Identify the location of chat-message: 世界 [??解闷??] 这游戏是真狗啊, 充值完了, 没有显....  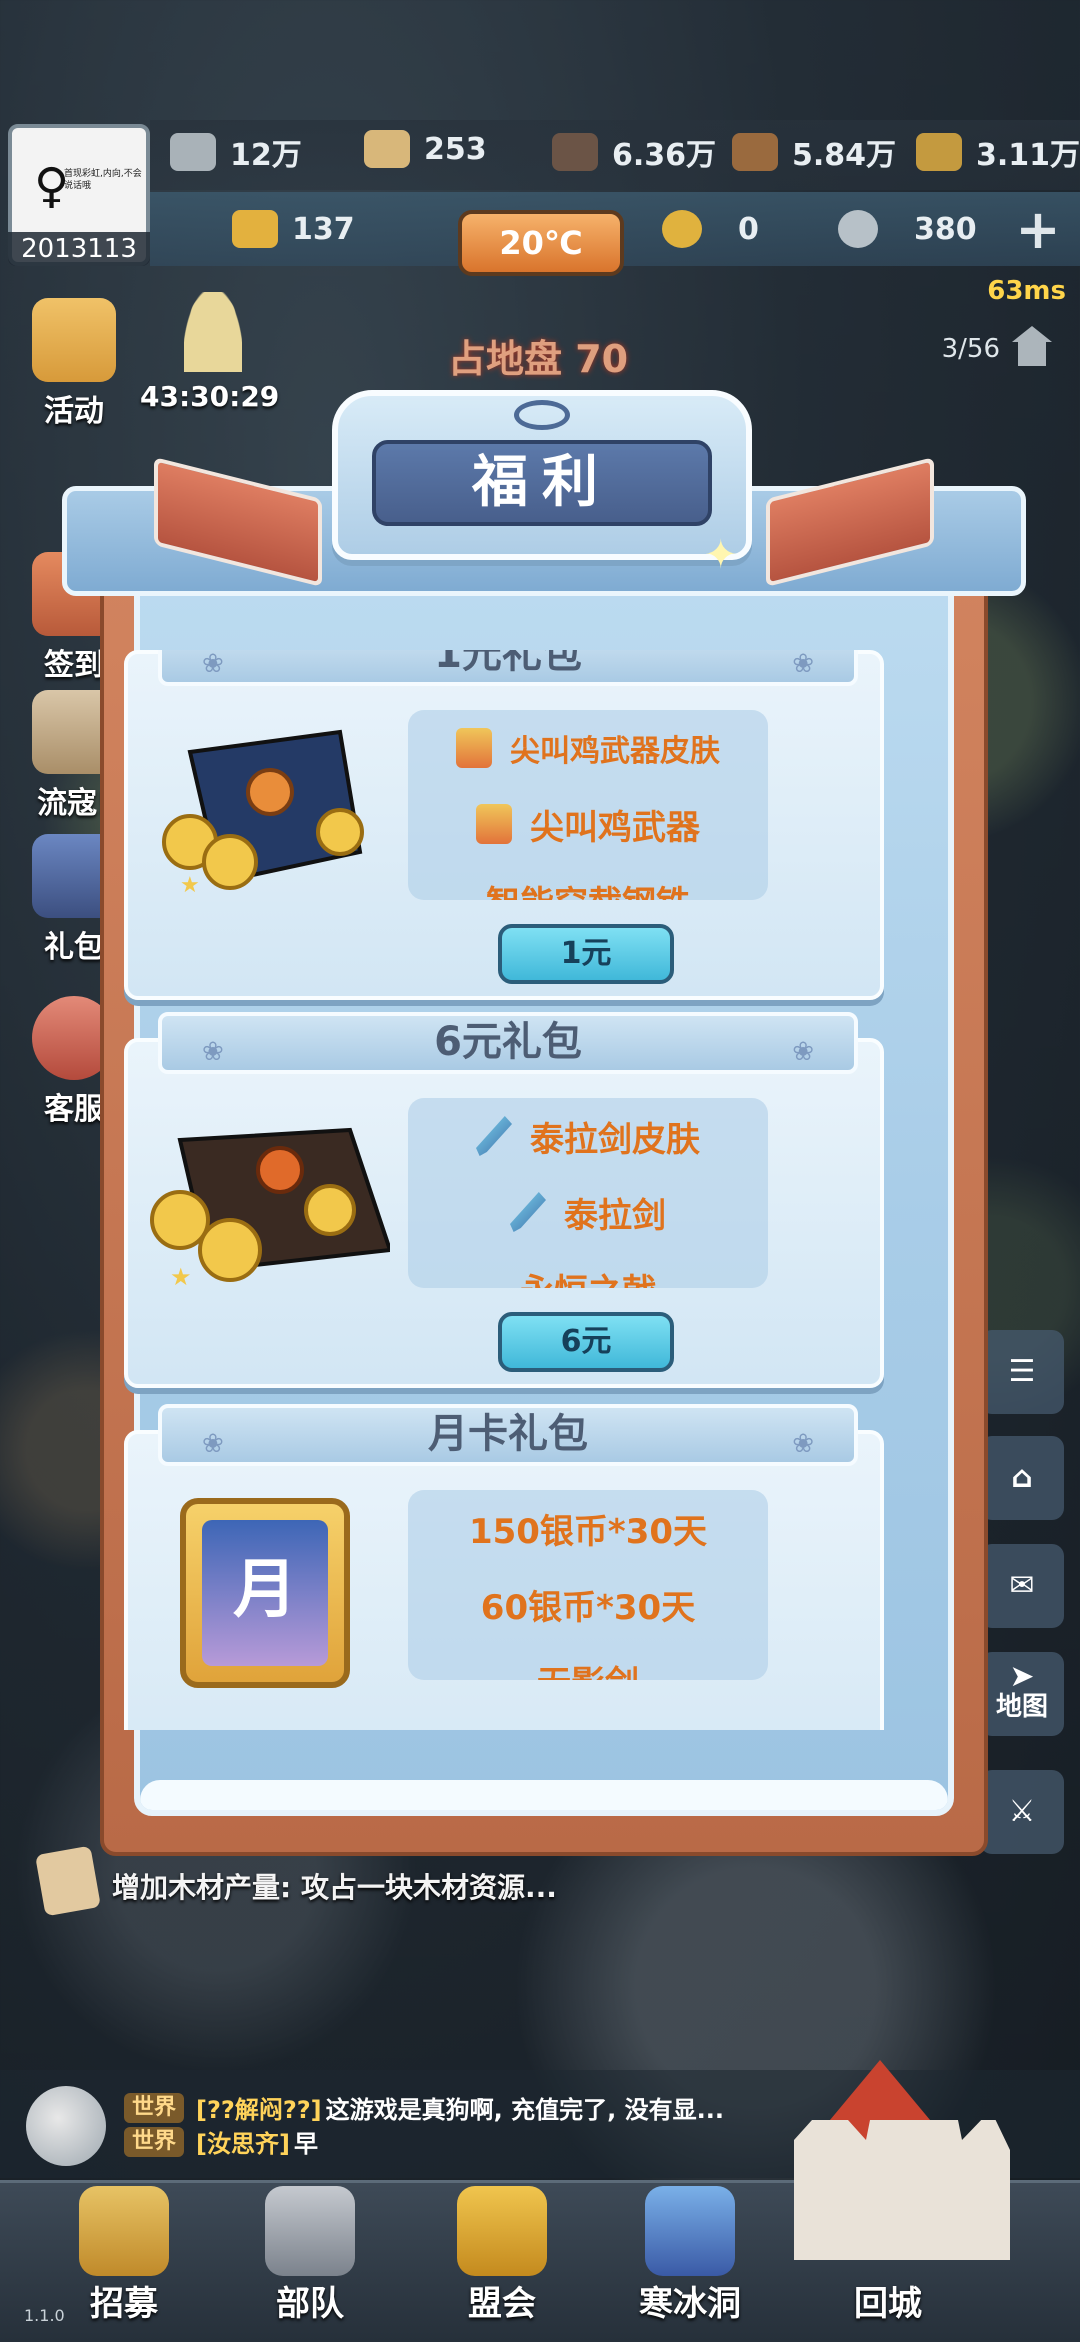
(424, 2107).